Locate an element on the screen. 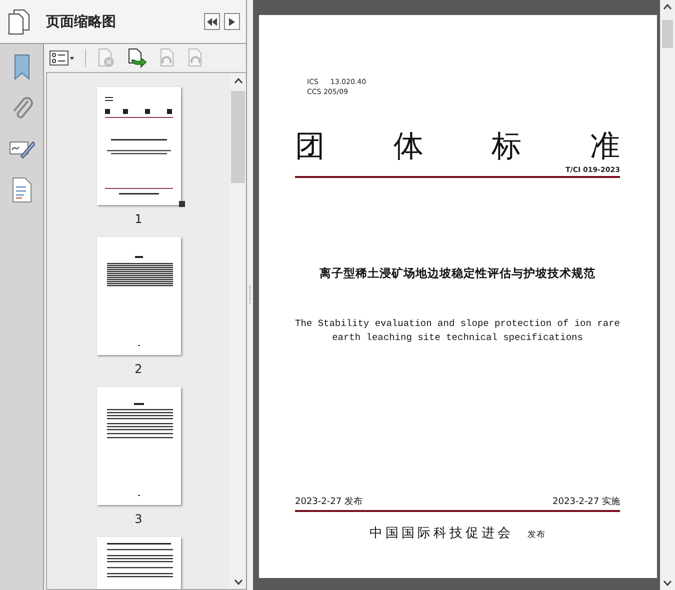 This screenshot has height=590, width=675. rotate-left-icon is located at coordinates (167, 58).